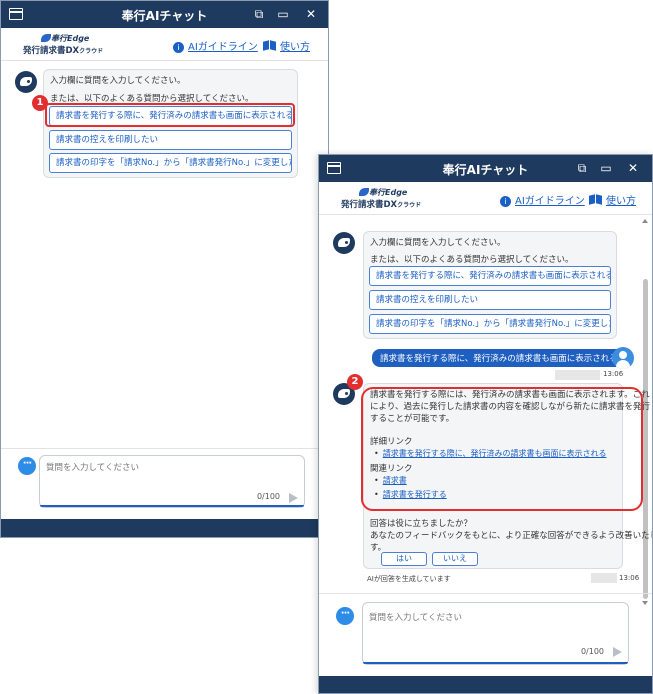 This screenshot has height=694, width=653. Describe the element at coordinates (645, 603) in the screenshot. I see `scroll-down-arrow` at that location.